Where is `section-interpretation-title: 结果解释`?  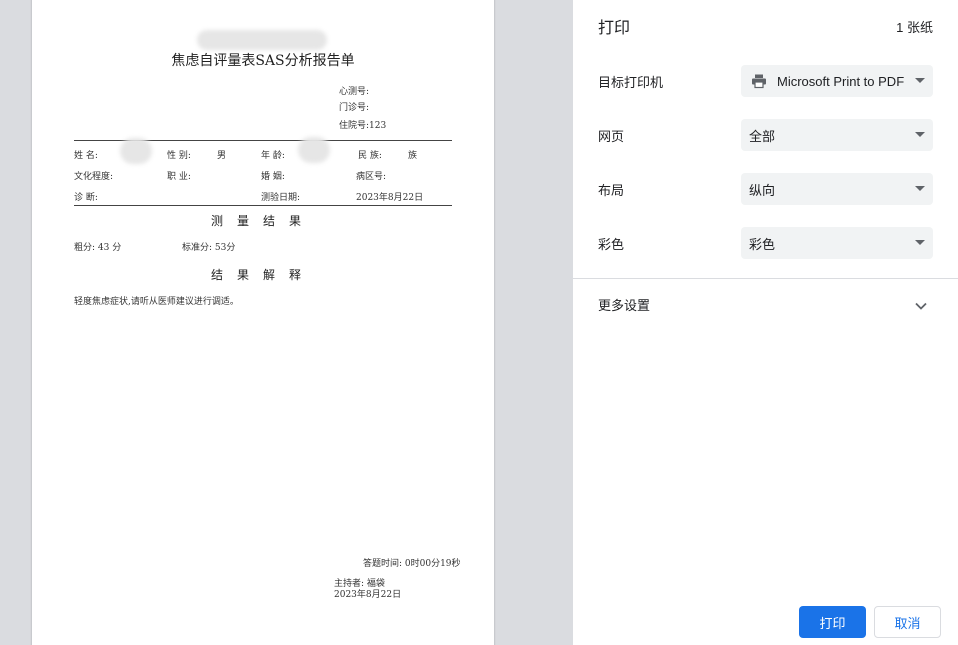 section-interpretation-title: 结果解释 is located at coordinates (262, 275).